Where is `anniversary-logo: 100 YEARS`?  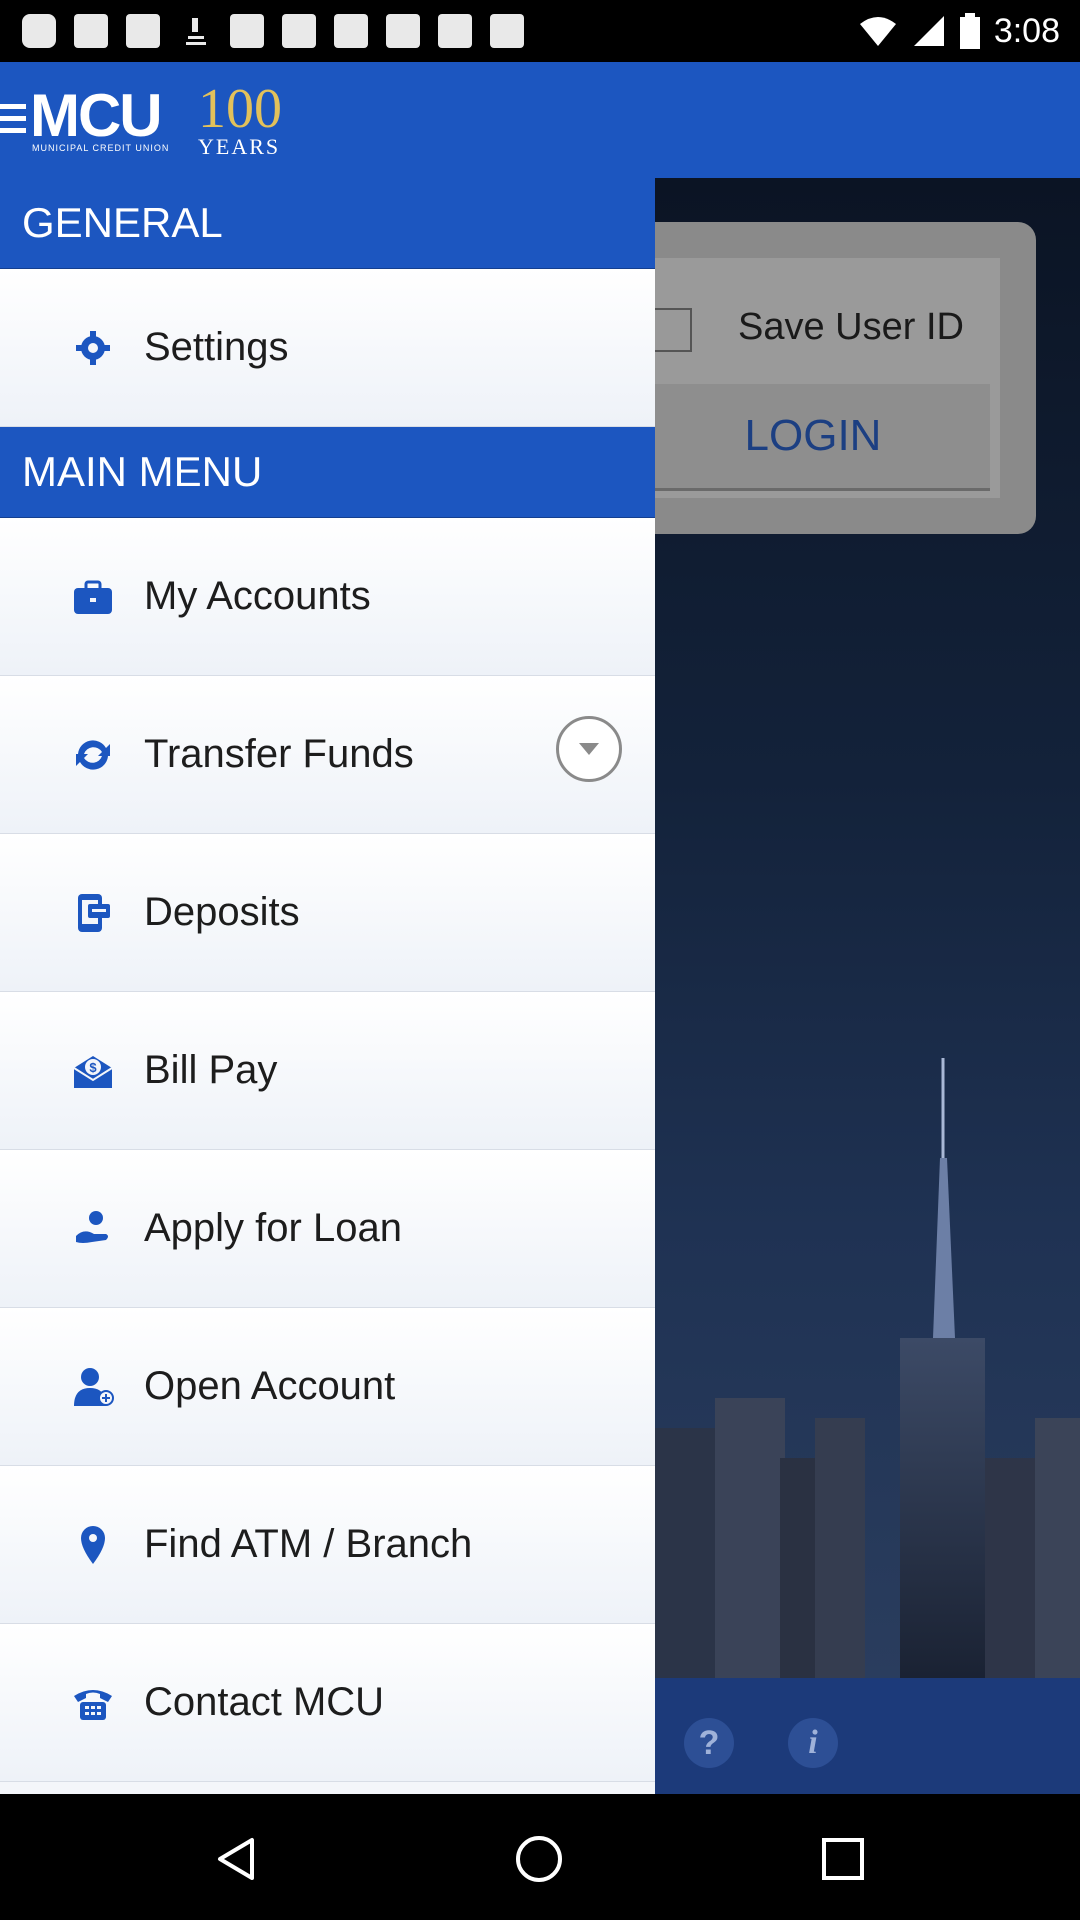
anniversary-logo: 100 YEARS is located at coordinates (250, 119).